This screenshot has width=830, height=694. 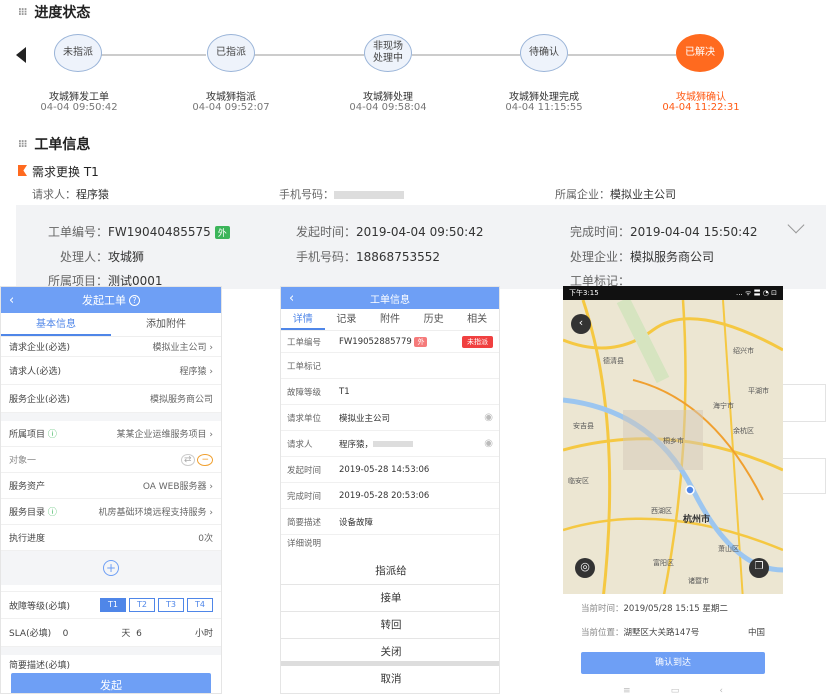 I want to click on form-row-object: 对象一 ⇄ −, so click(x=111, y=460).